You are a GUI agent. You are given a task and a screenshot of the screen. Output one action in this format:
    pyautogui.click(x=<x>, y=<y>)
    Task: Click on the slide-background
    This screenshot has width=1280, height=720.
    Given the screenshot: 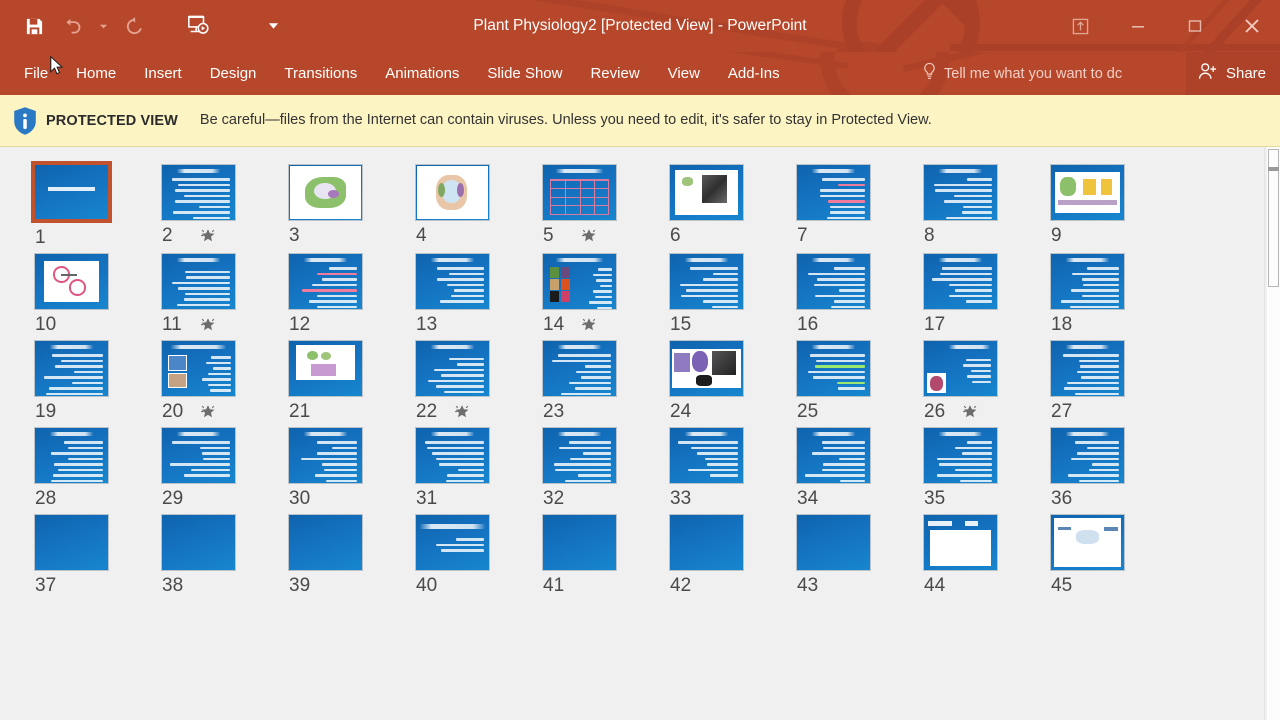 What is the action you would take?
    pyautogui.click(x=71, y=542)
    